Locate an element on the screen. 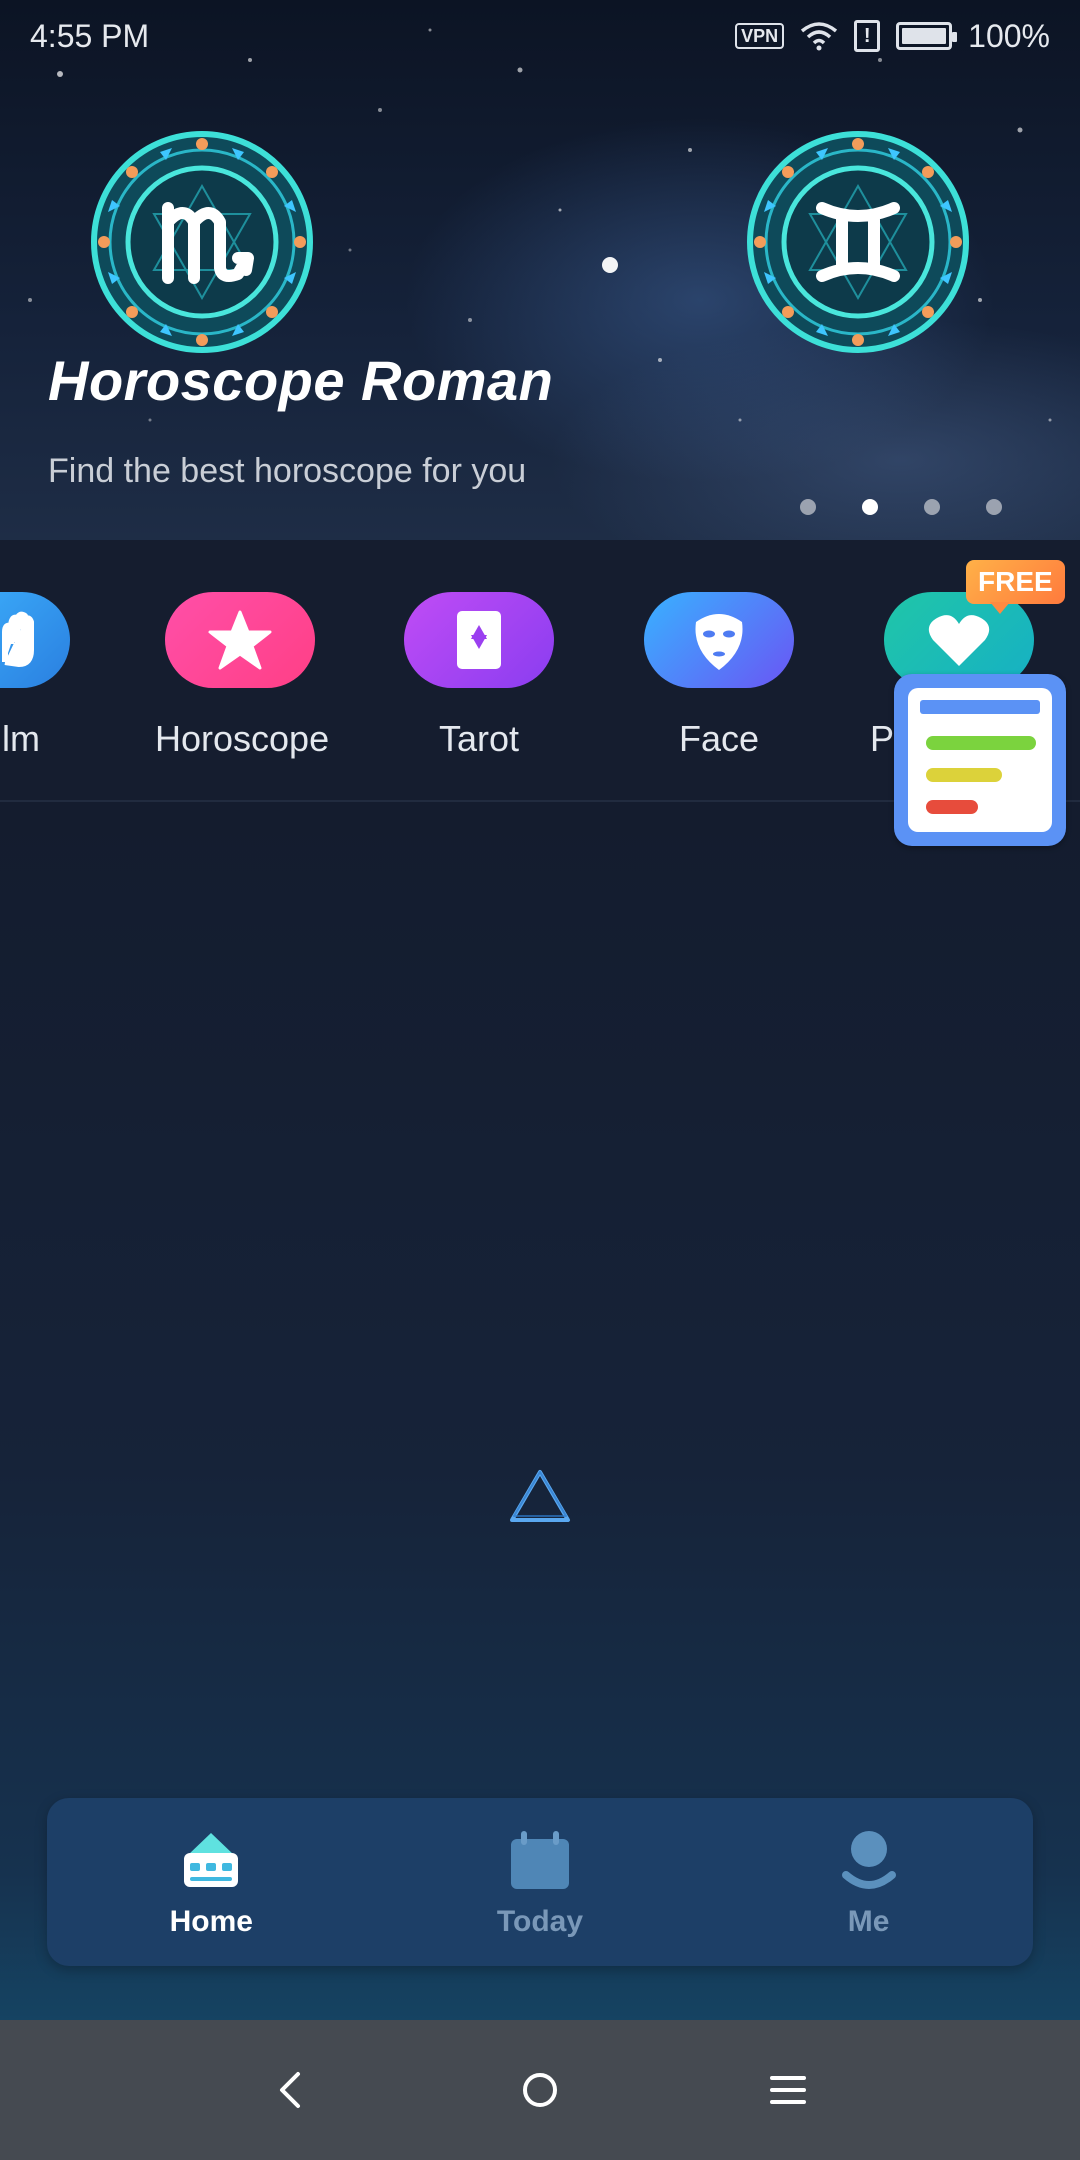 This screenshot has height=2160, width=1080. status-bar: 4:55 PM VPN ! 100% is located at coordinates (540, 36).